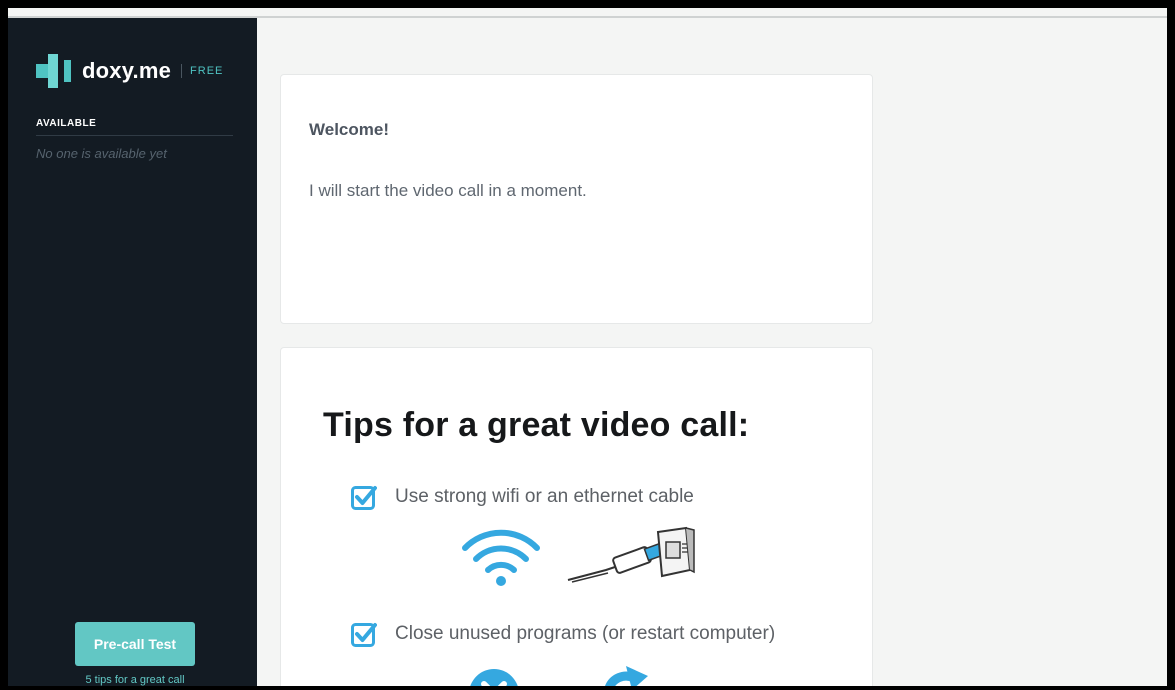 The height and width of the screenshot is (690, 1175). Describe the element at coordinates (135, 680) in the screenshot. I see `tips-link: 5 tips for a great call` at that location.